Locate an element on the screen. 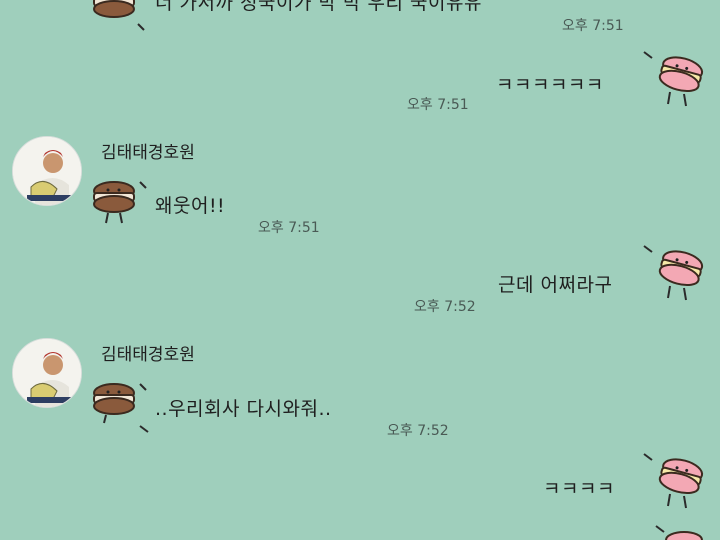 The width and height of the screenshot is (720, 540). message-text: ..우리회사 다시와줘.. is located at coordinates (243, 409).